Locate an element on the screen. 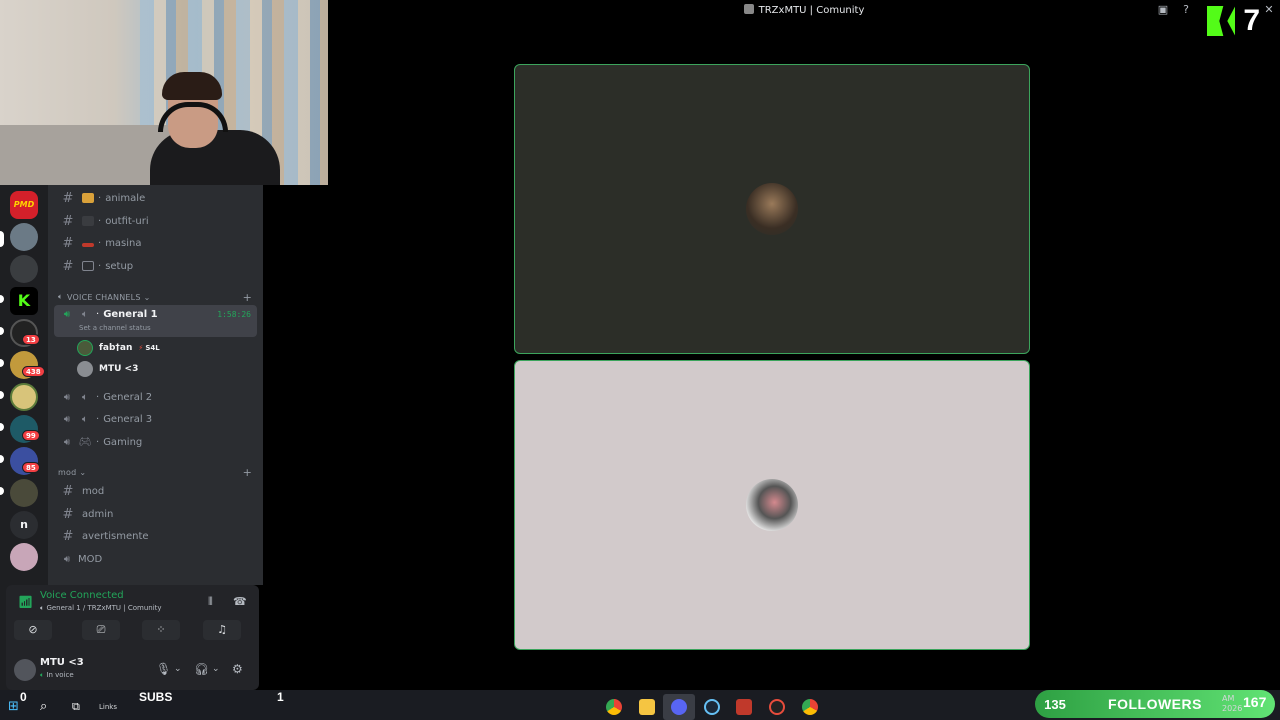 This screenshot has height=720, width=1280. recorder-icon is located at coordinates (777, 707).